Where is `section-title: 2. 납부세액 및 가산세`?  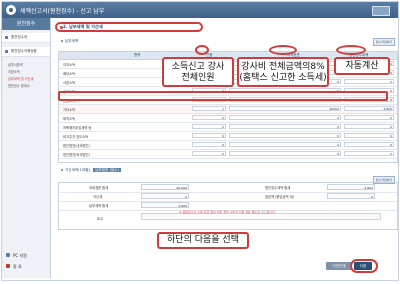 section-title: 2. 납부세액 및 가산세 is located at coordinates (129, 27).